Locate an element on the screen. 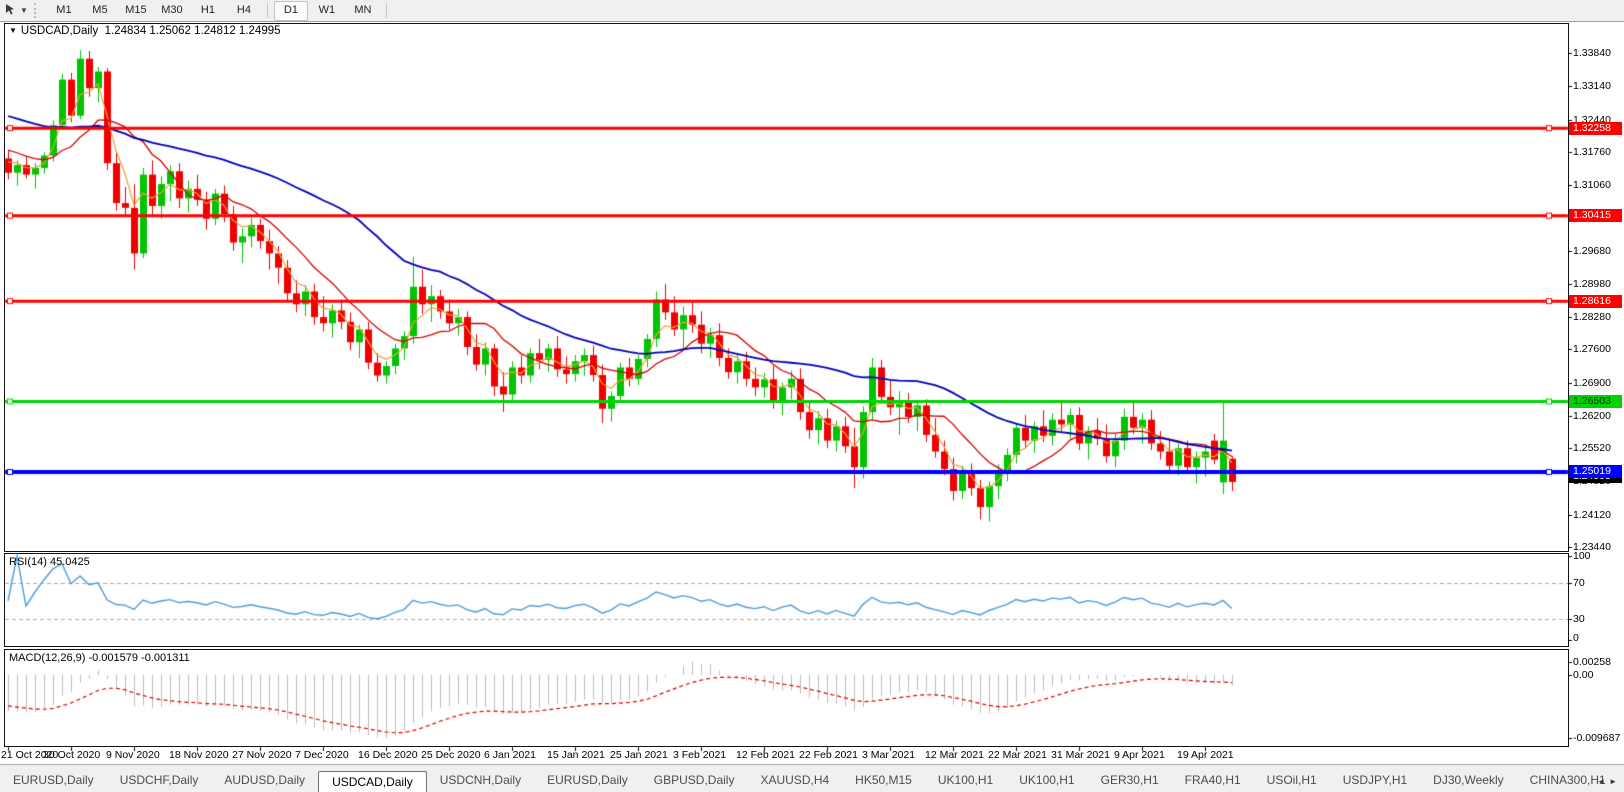 The height and width of the screenshot is (792, 1624). price-tick-label: 1.31060 is located at coordinates (1592, 185).